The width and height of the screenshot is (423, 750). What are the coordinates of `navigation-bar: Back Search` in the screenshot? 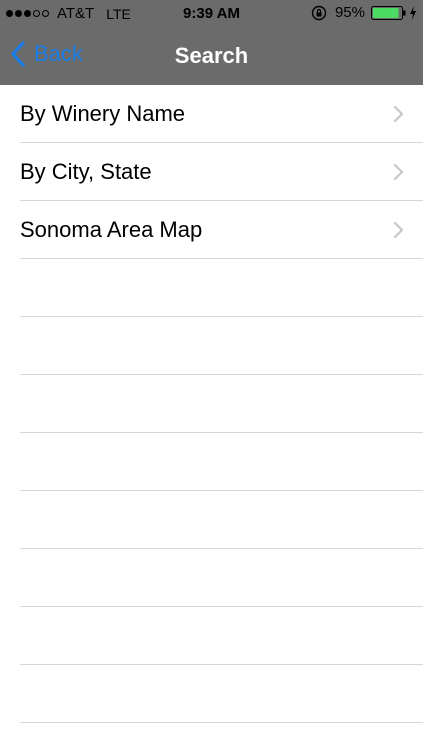 It's located at (211, 56).